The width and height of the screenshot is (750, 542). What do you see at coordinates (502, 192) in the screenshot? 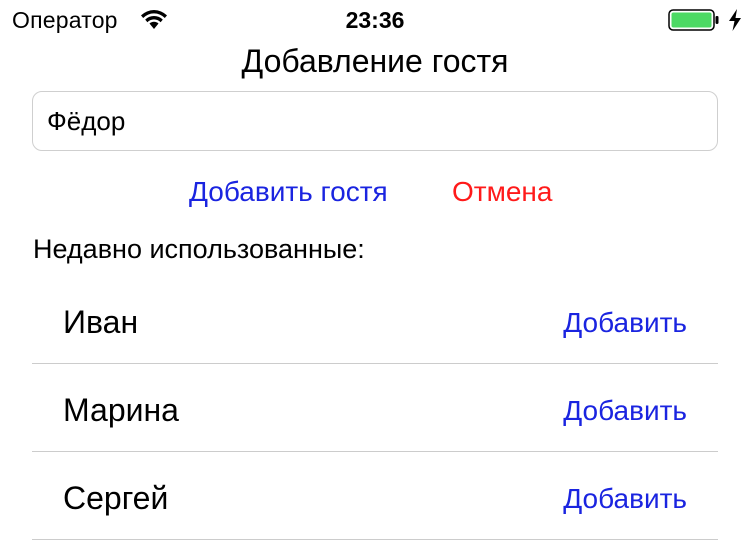
I see `cancel-button: Отмена` at bounding box center [502, 192].